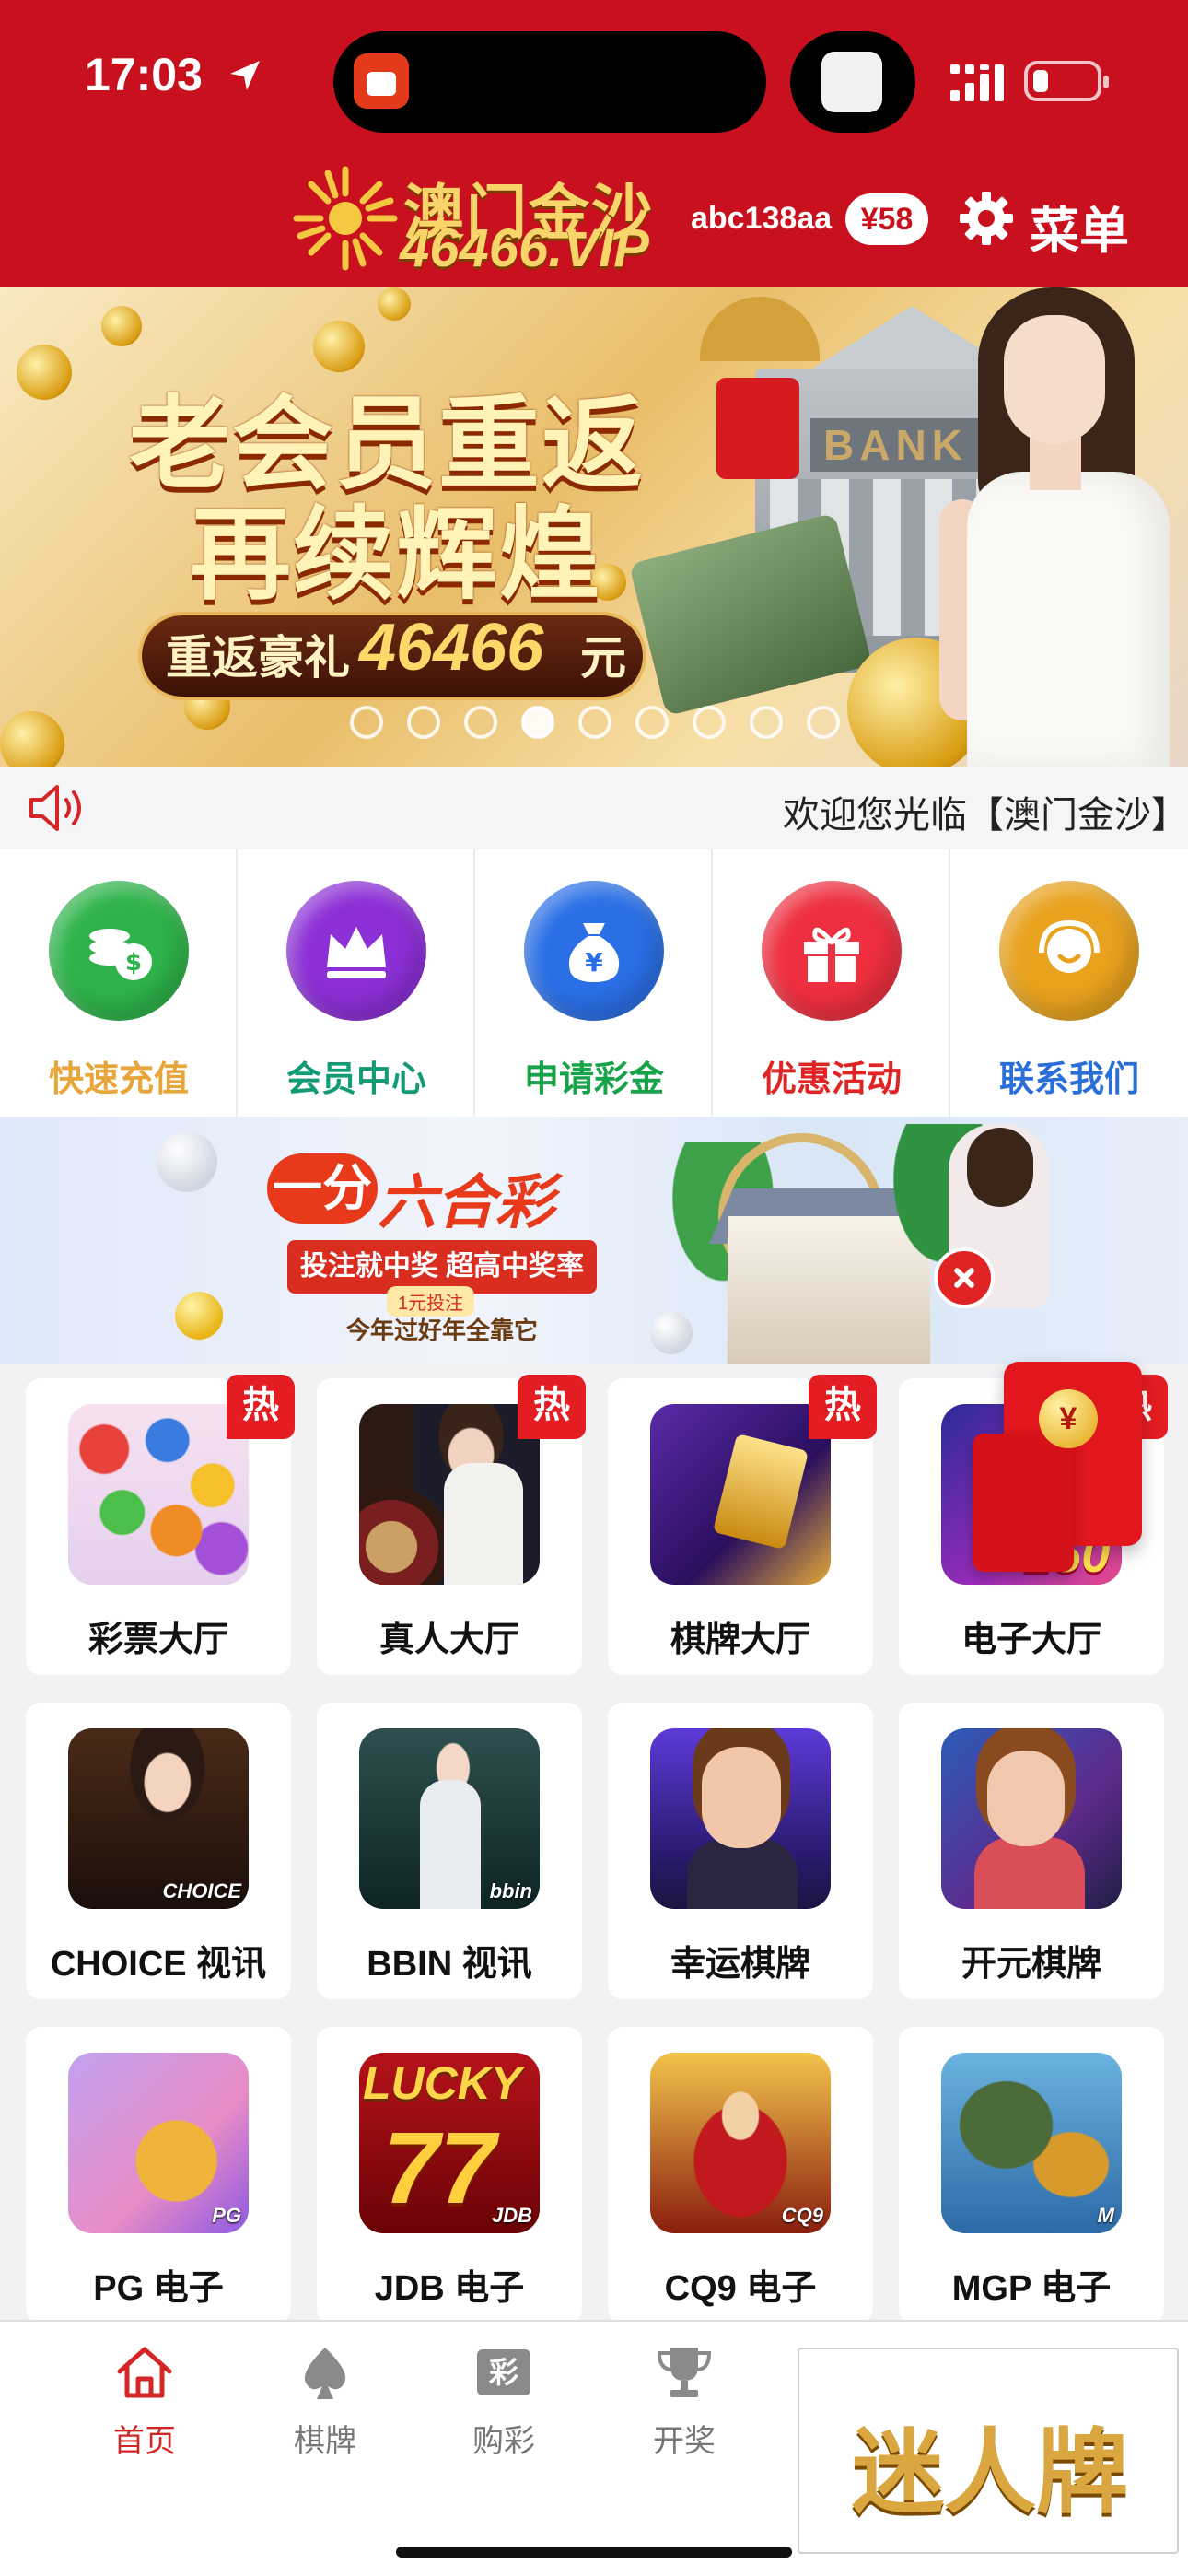 This screenshot has width=1188, height=2576. Describe the element at coordinates (740, 1964) in the screenshot. I see `game-label: 幸运棋牌` at that location.